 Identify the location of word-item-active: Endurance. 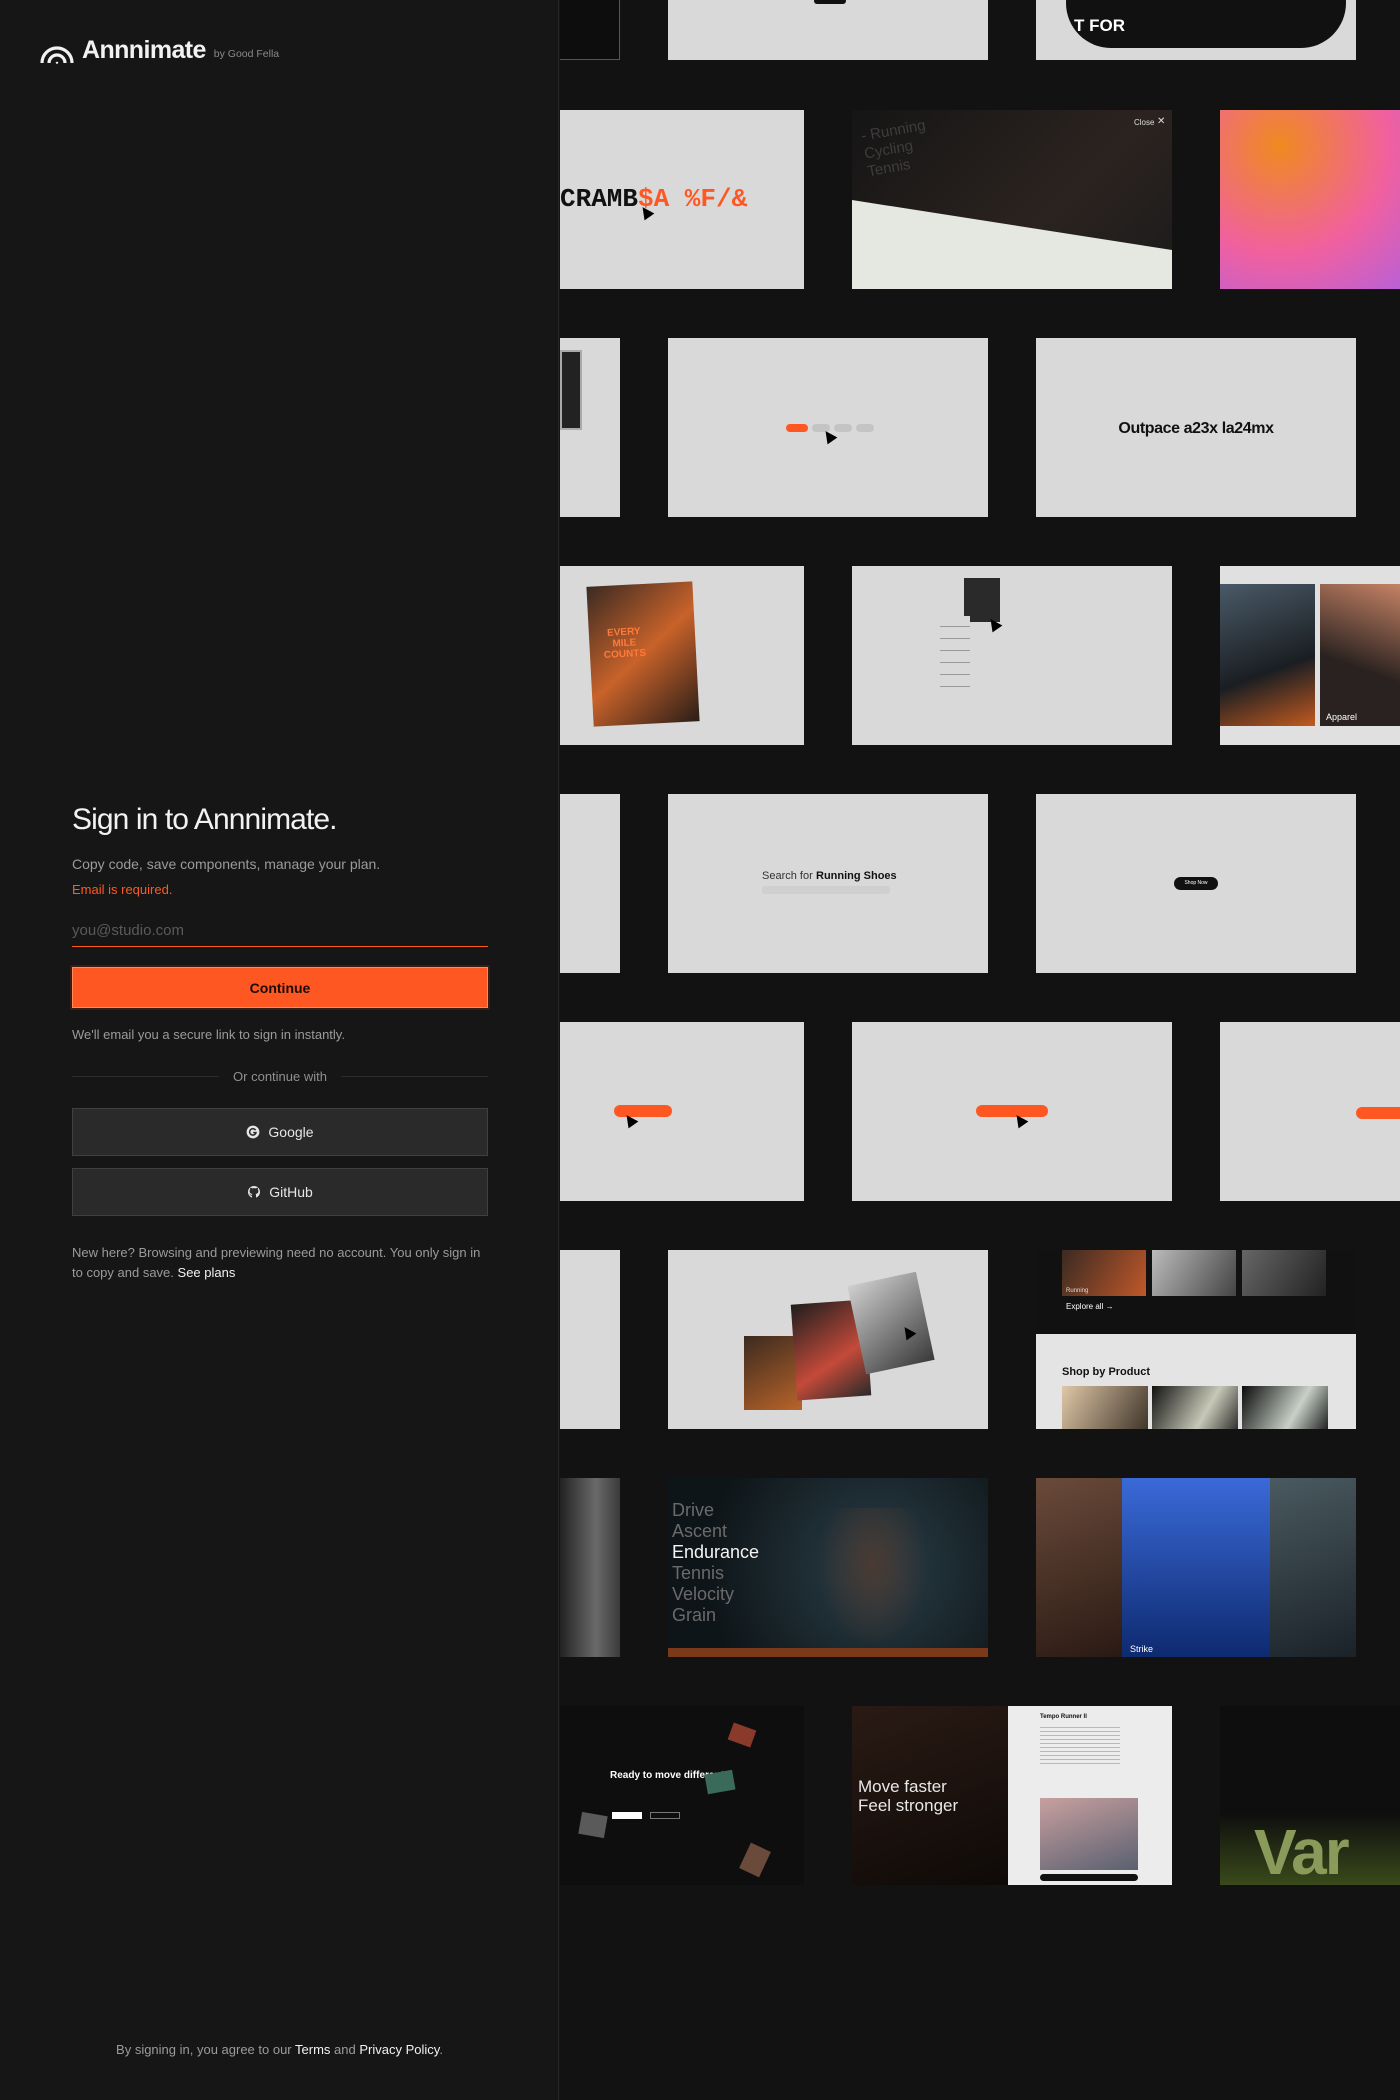
(716, 1552).